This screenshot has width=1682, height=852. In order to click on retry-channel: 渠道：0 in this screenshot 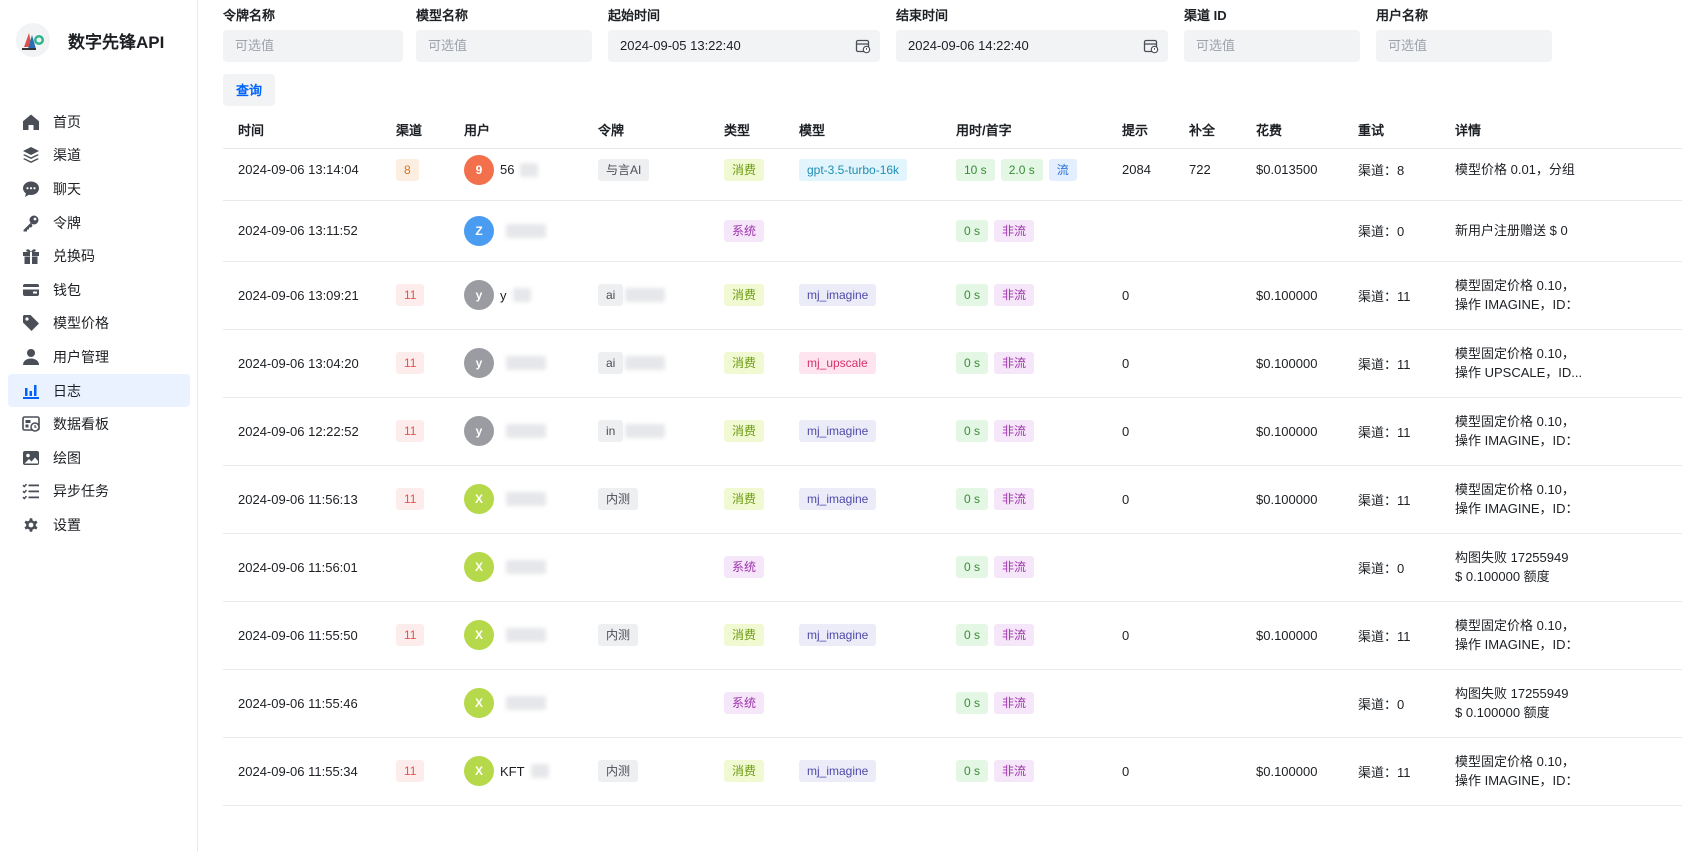, I will do `click(1381, 568)`.